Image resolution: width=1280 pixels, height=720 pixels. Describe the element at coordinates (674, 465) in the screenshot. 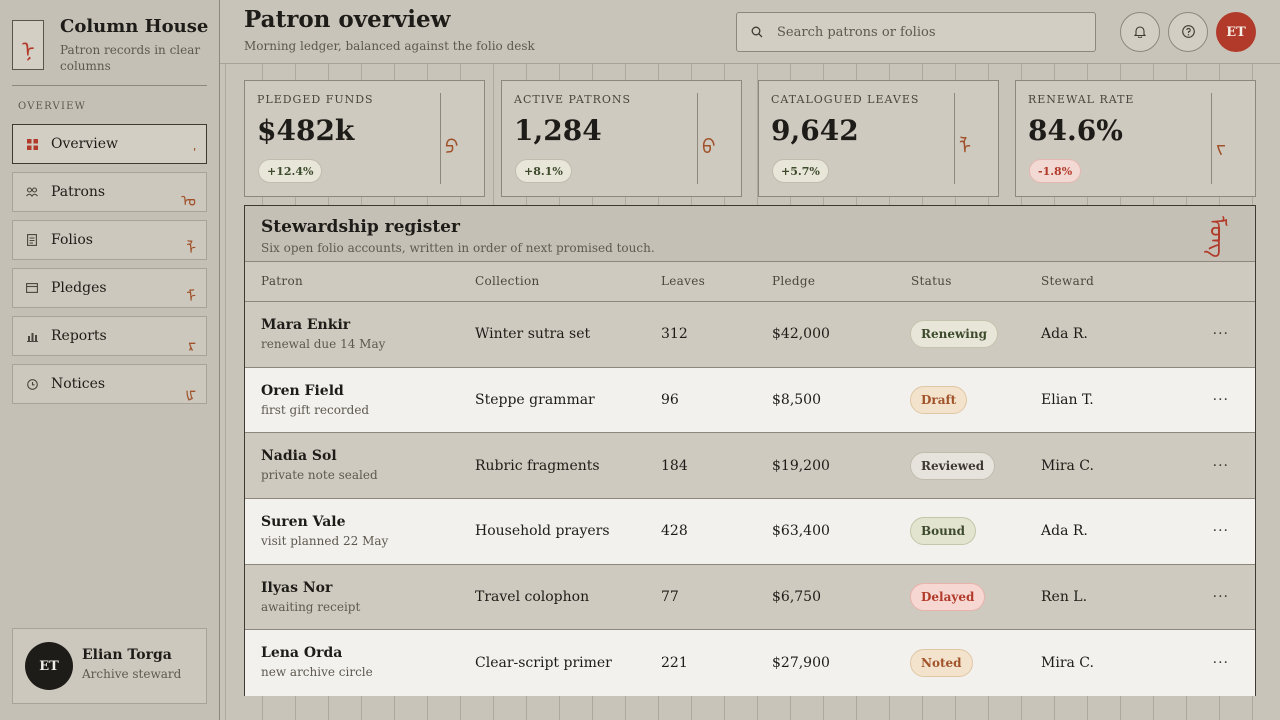

I see `leaves-cell: 184` at that location.